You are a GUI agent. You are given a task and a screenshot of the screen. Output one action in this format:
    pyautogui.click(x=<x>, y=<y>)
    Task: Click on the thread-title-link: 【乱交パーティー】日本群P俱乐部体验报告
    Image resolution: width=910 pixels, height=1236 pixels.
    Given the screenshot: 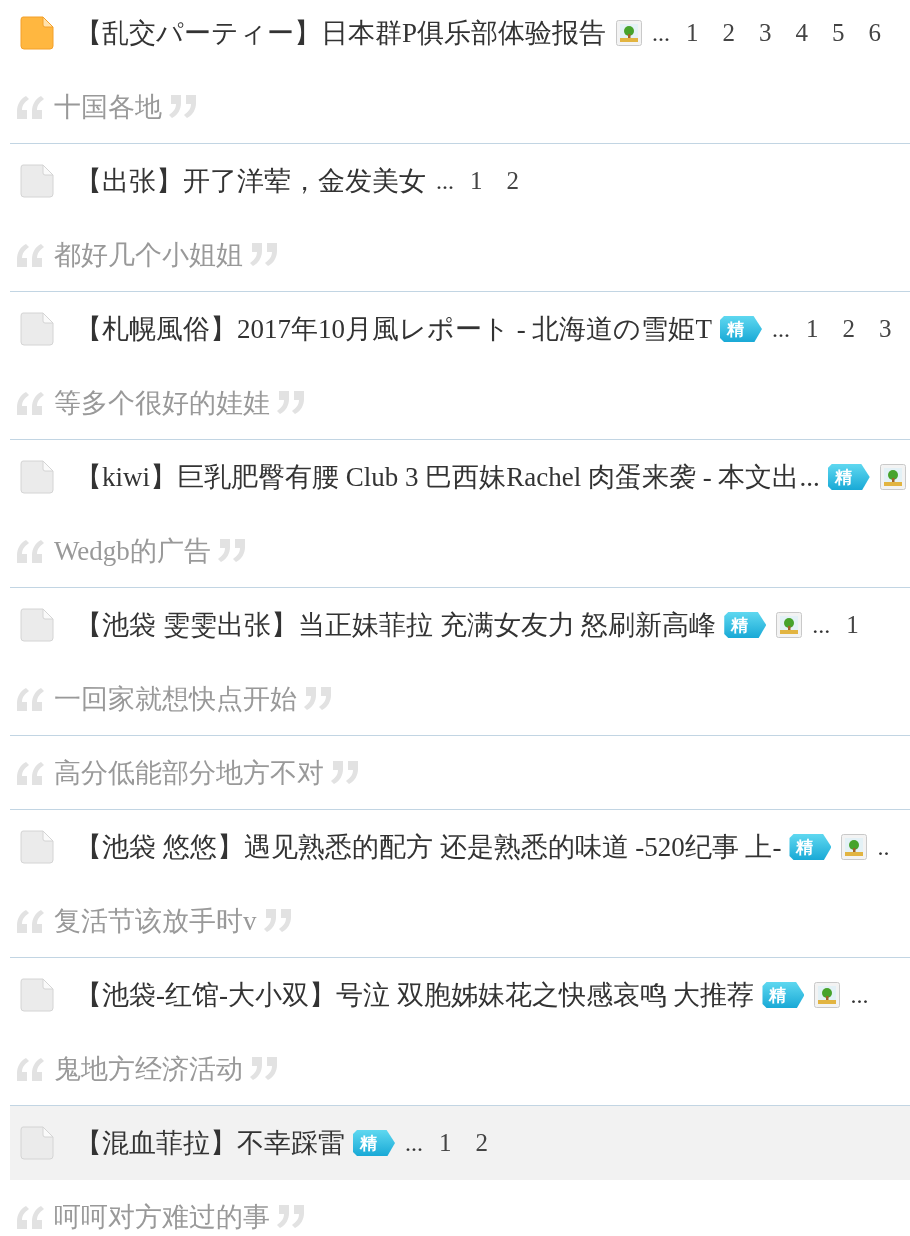 What is the action you would take?
    pyautogui.click(x=341, y=33)
    